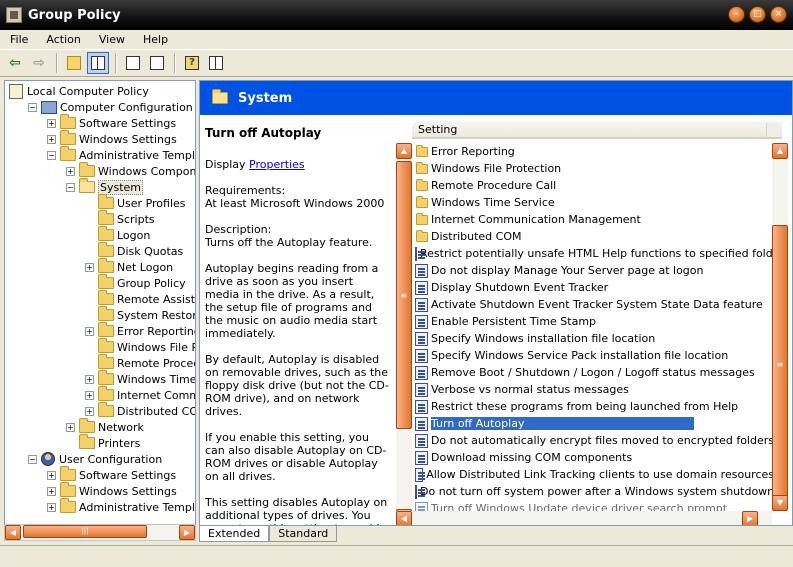  I want to click on tree-item: Remote Assistance, so click(140, 298).